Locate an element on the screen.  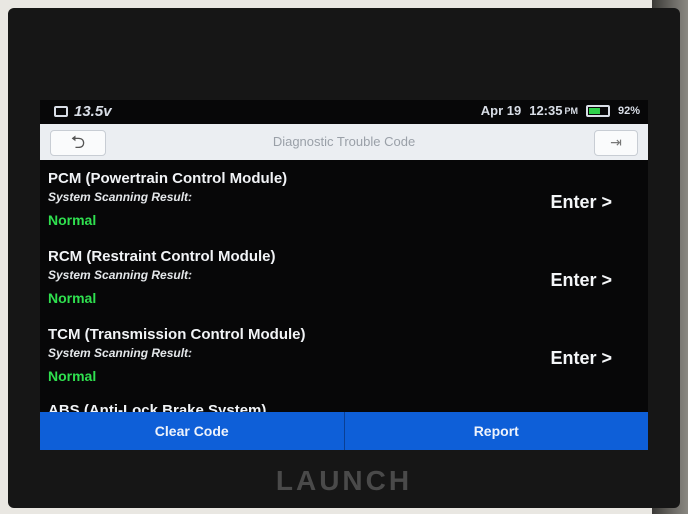
voltage-readout: 13.5v is located at coordinates (93, 111).